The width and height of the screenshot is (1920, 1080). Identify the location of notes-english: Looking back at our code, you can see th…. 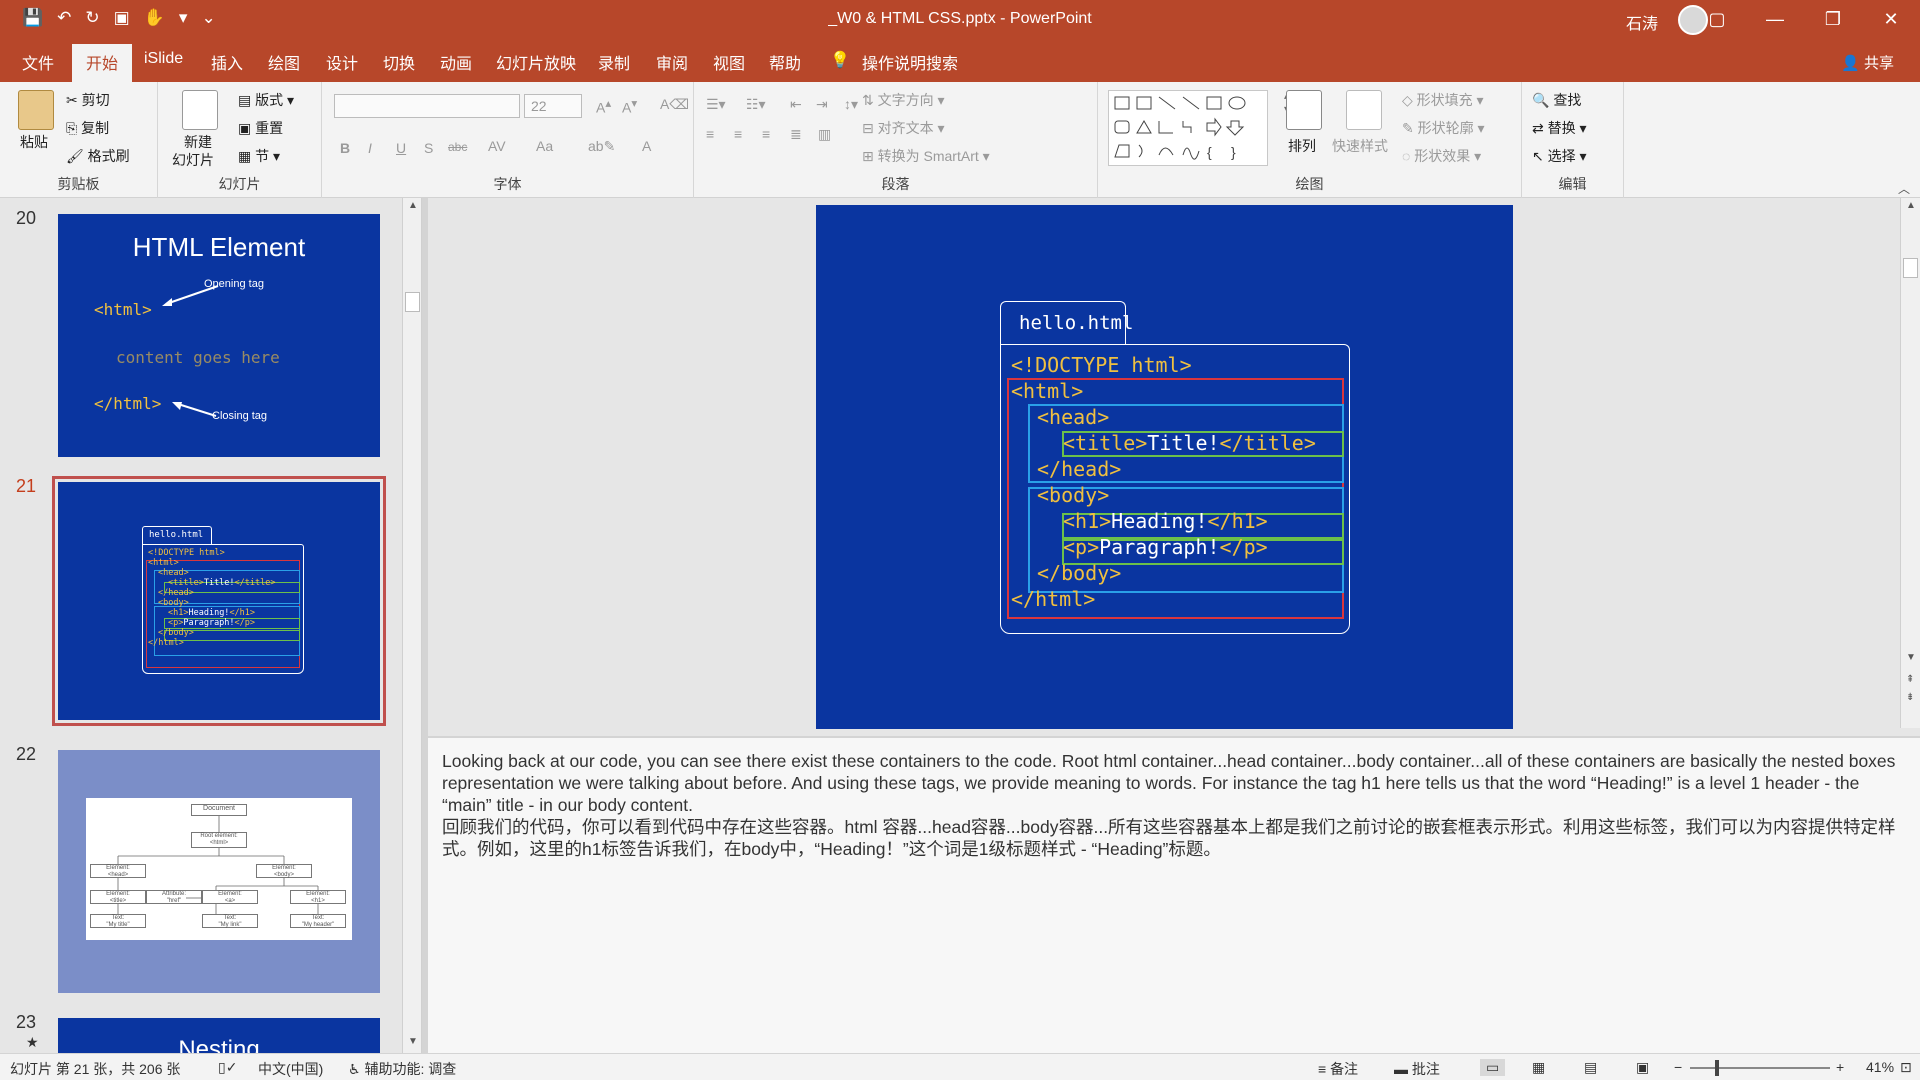
(1174, 783).